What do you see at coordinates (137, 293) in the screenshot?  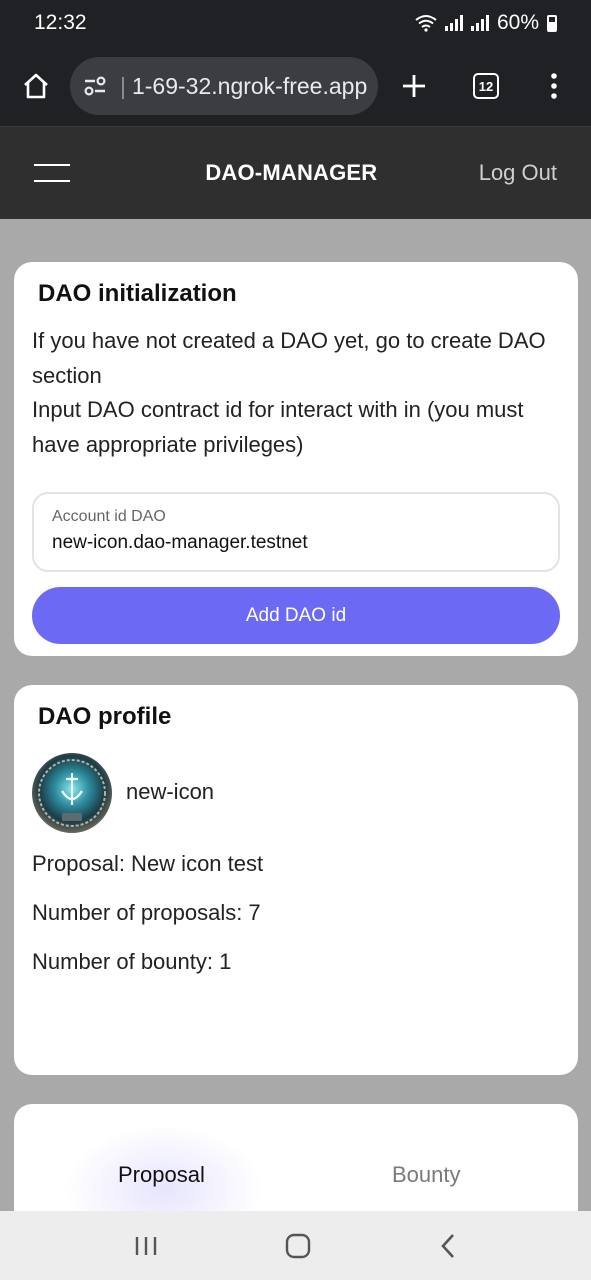 I see `card-title: DAO initialization` at bounding box center [137, 293].